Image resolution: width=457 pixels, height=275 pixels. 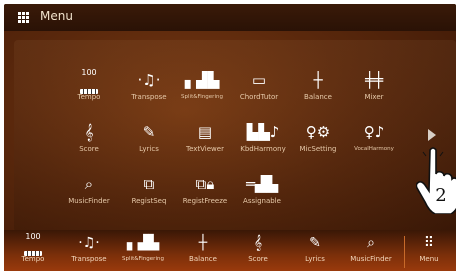 I want to click on bottom-item-label: Menu, so click(x=429, y=259).